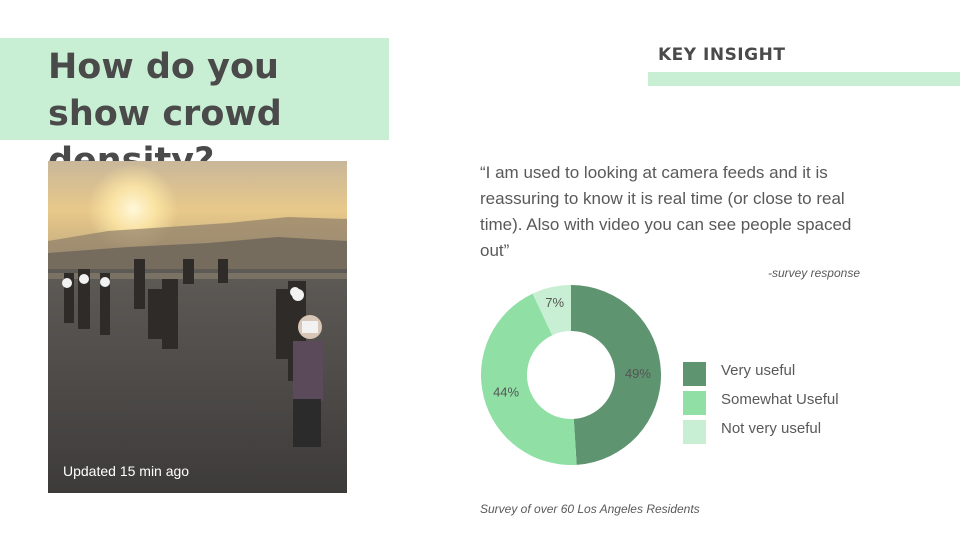 This screenshot has width=960, height=540. I want to click on legend-label: Not very useful, so click(771, 428).